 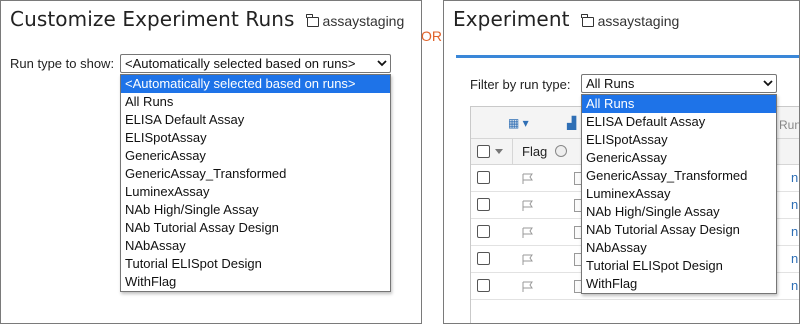 What do you see at coordinates (679, 83) in the screenshot?
I see `filter-run-type-select: All Runs` at bounding box center [679, 83].